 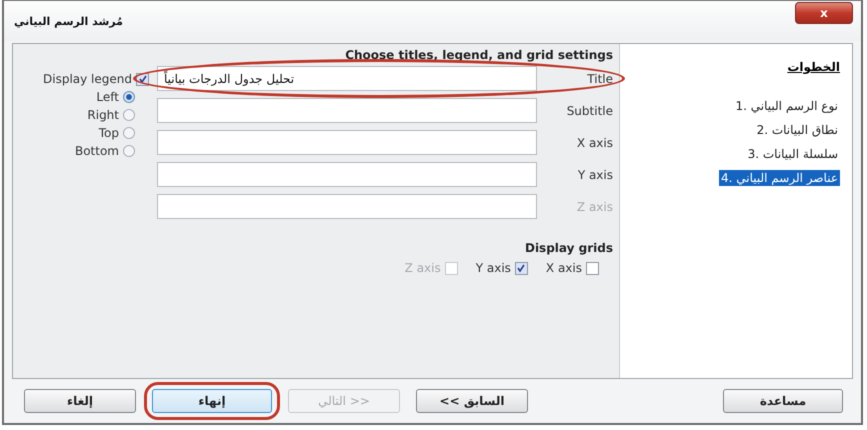 What do you see at coordinates (347, 78) in the screenshot?
I see `text-field: تحليل جدول الدرجات بيانياً` at bounding box center [347, 78].